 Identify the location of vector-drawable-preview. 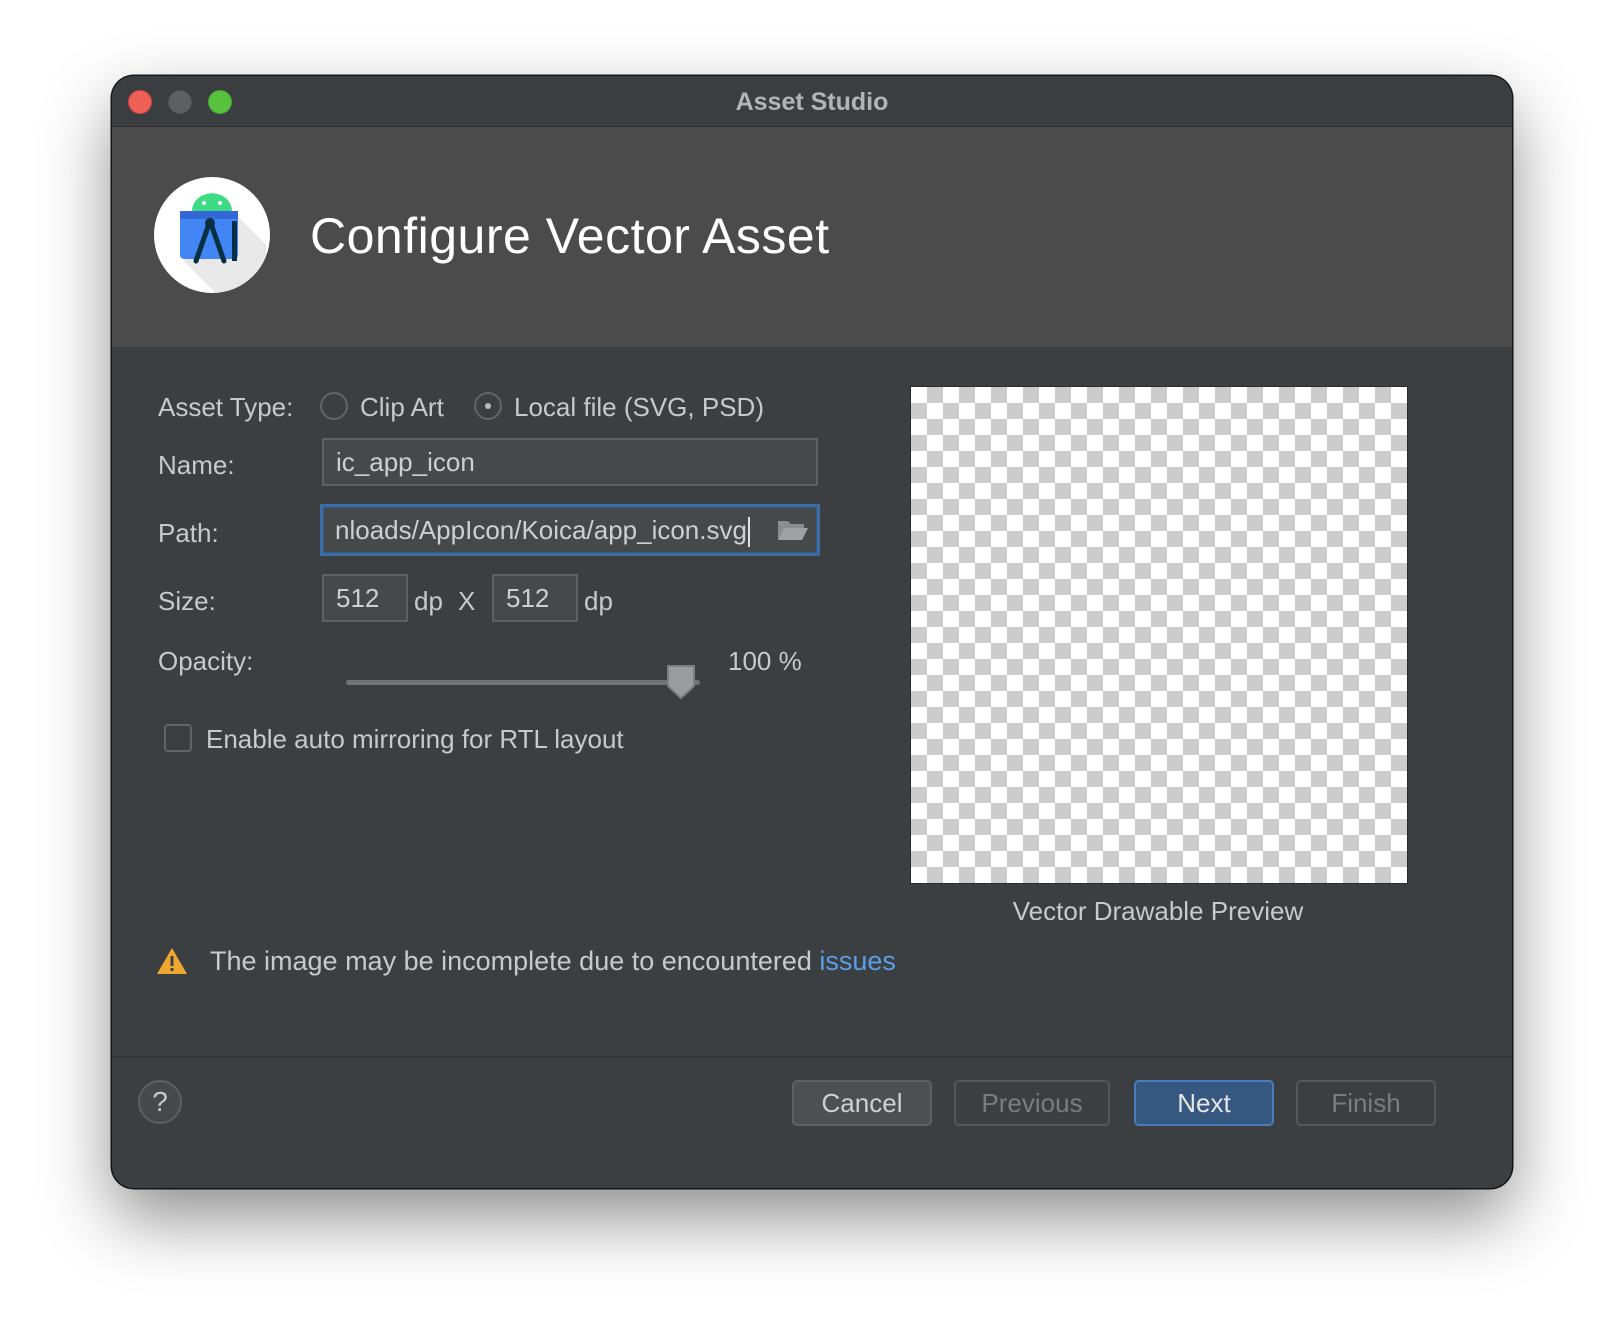
(1159, 635).